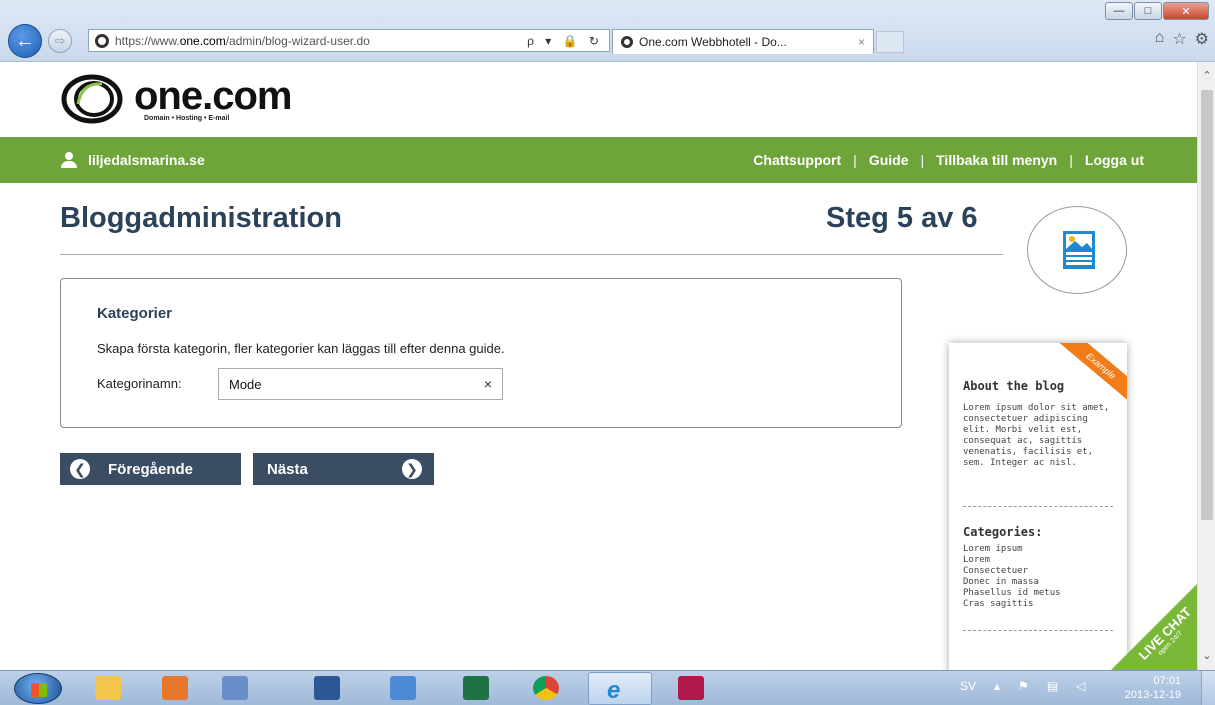 The image size is (1215, 705). Describe the element at coordinates (889, 160) in the screenshot. I see `nav-guide-link: Guide` at that location.